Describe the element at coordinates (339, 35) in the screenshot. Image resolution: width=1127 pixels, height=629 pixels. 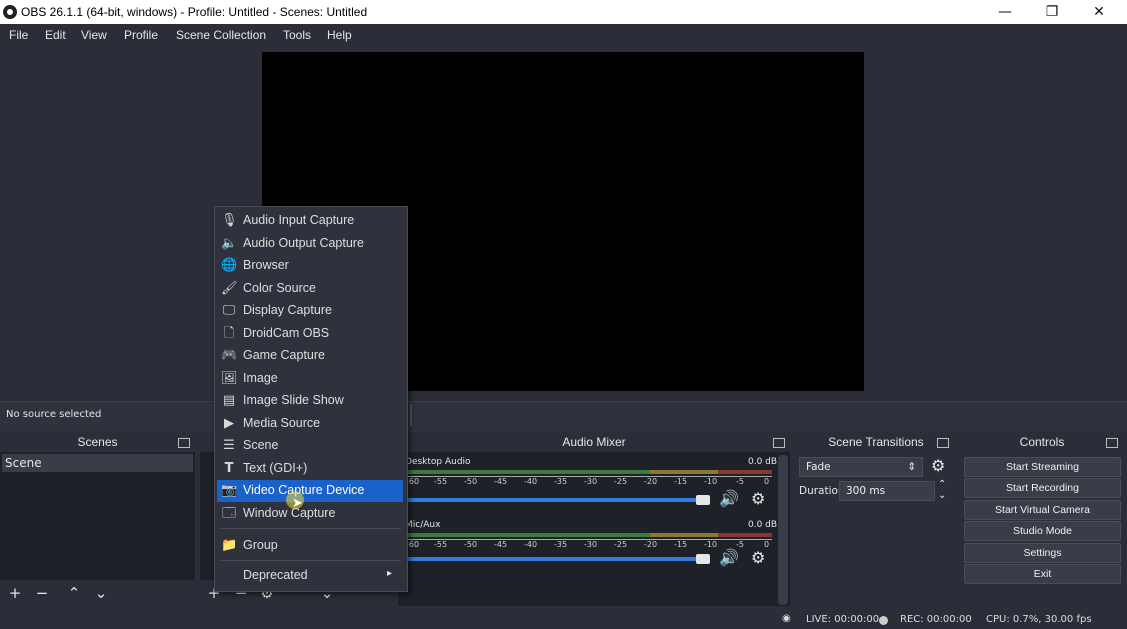
I see `menu-help: Help` at that location.